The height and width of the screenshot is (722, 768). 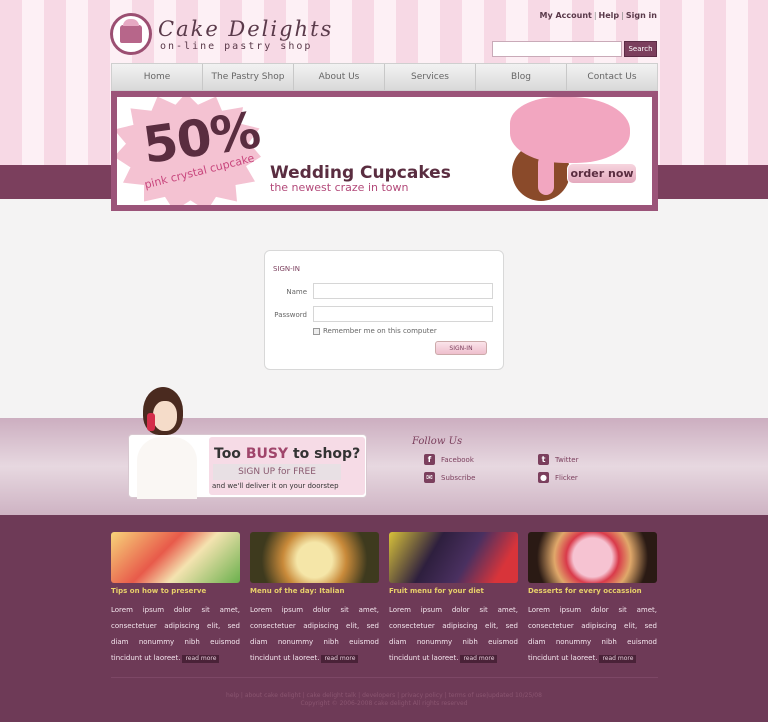 I want to click on order-now-button: order now, so click(x=602, y=173).